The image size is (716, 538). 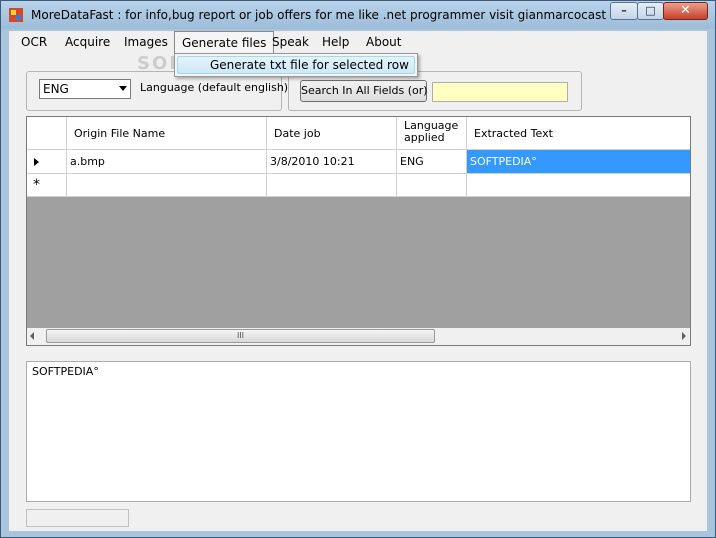 What do you see at coordinates (167, 162) in the screenshot?
I see `cell-file: a.bmp` at bounding box center [167, 162].